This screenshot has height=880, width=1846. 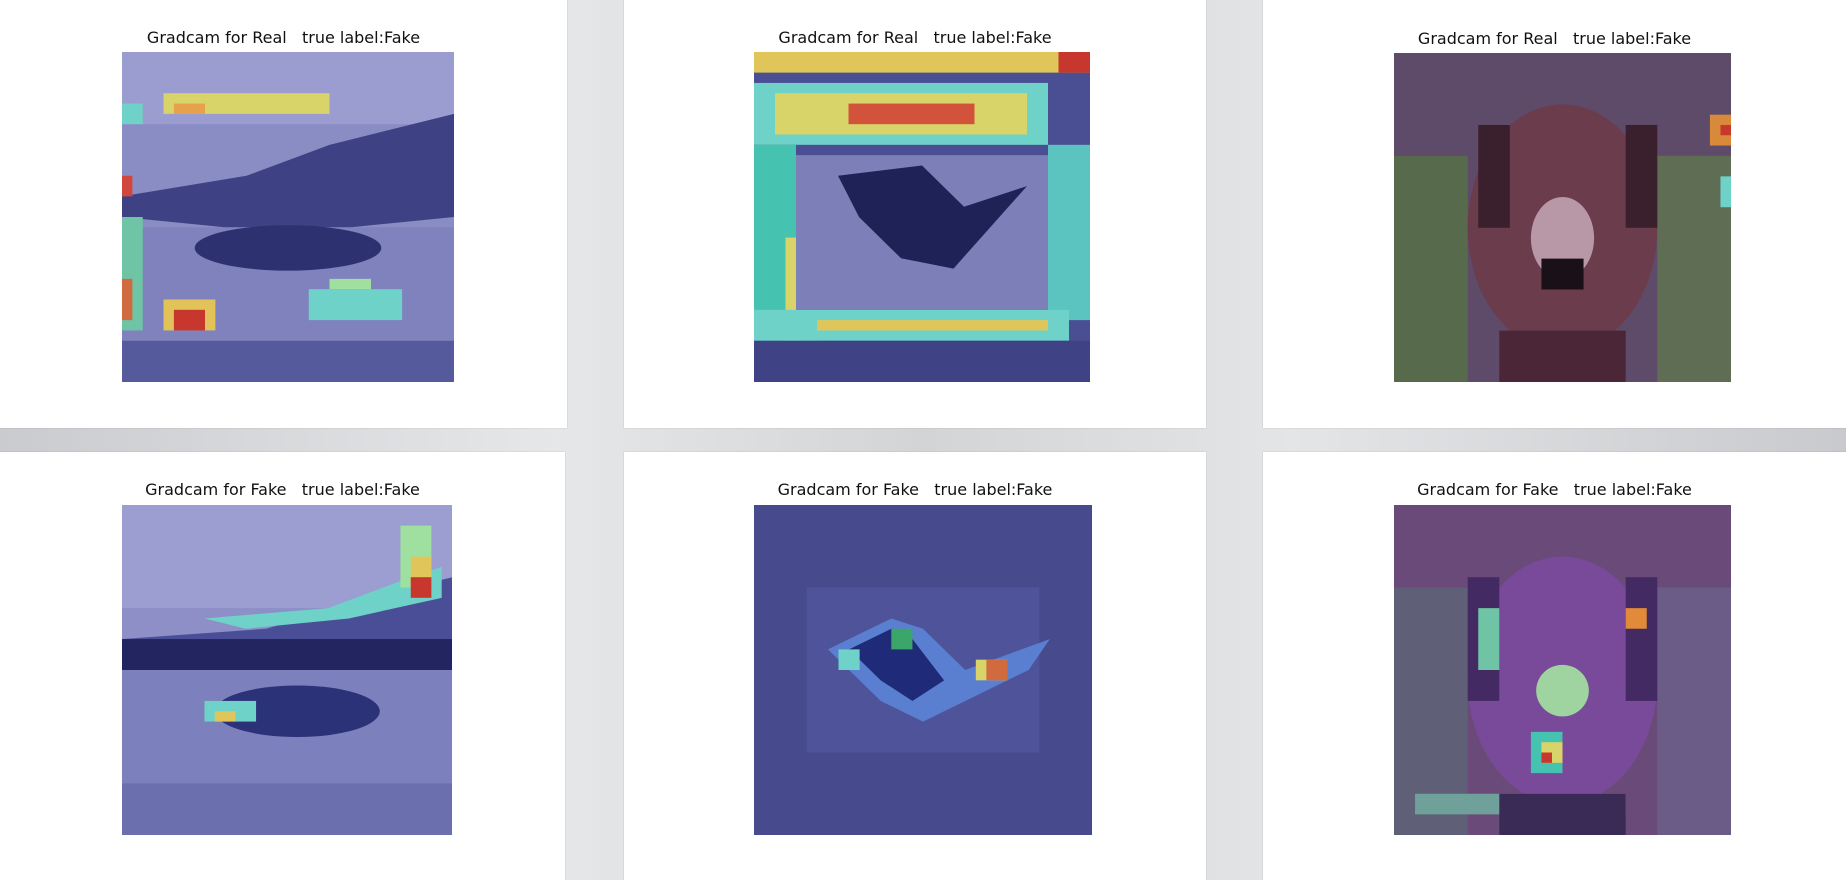 I want to click on gradcam-image-airplane-real, so click(x=288, y=217).